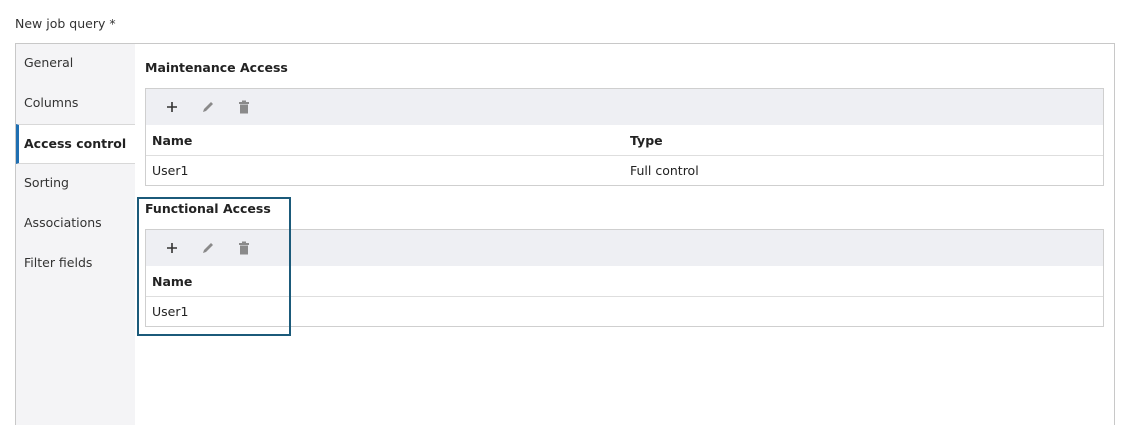 The image size is (1130, 425). Describe the element at coordinates (75, 104) in the screenshot. I see `sidebar-item-columns: Columns` at that location.